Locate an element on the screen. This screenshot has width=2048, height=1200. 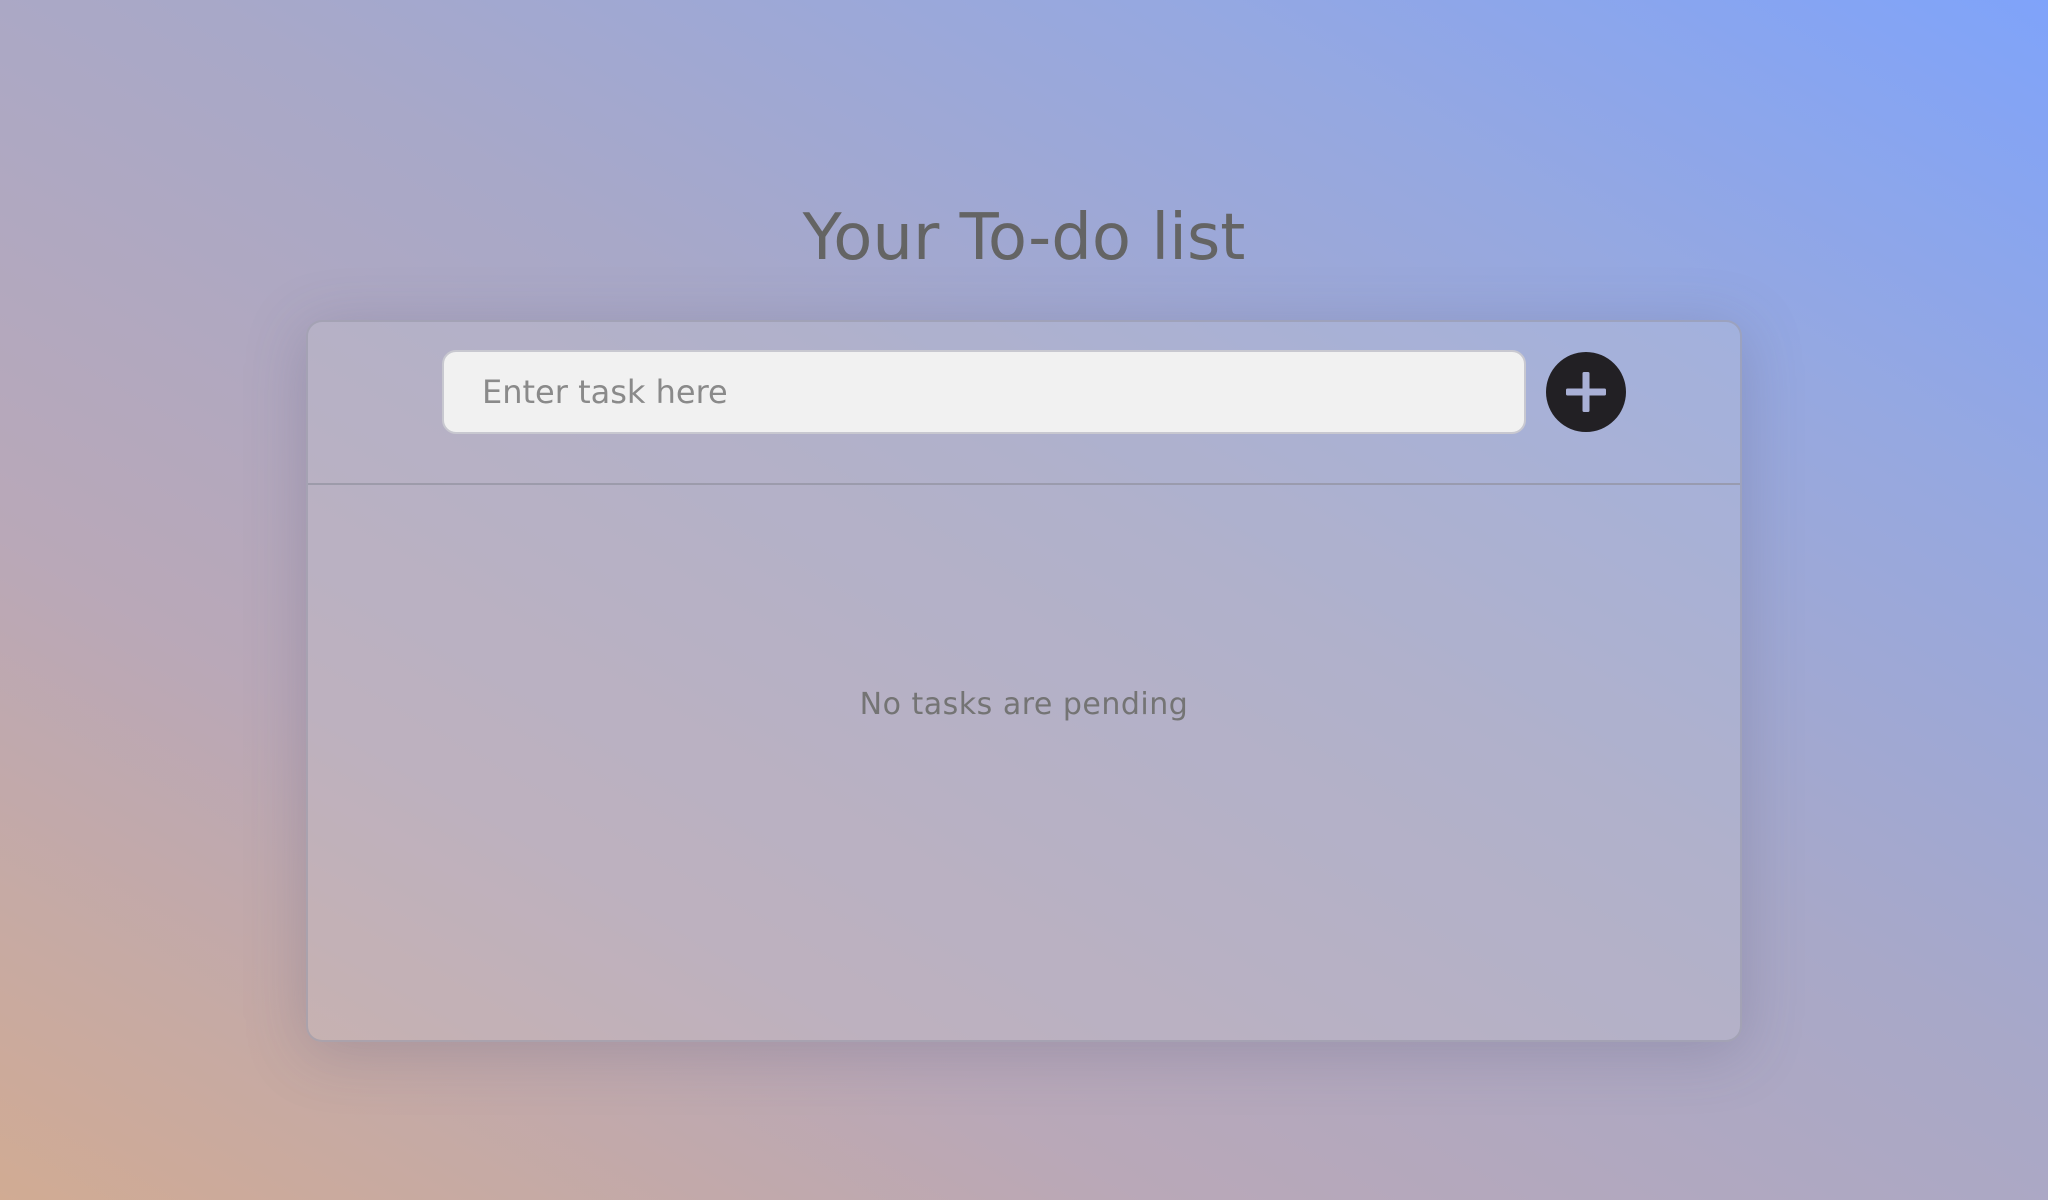
page-title: Your To-do list is located at coordinates (1024, 238).